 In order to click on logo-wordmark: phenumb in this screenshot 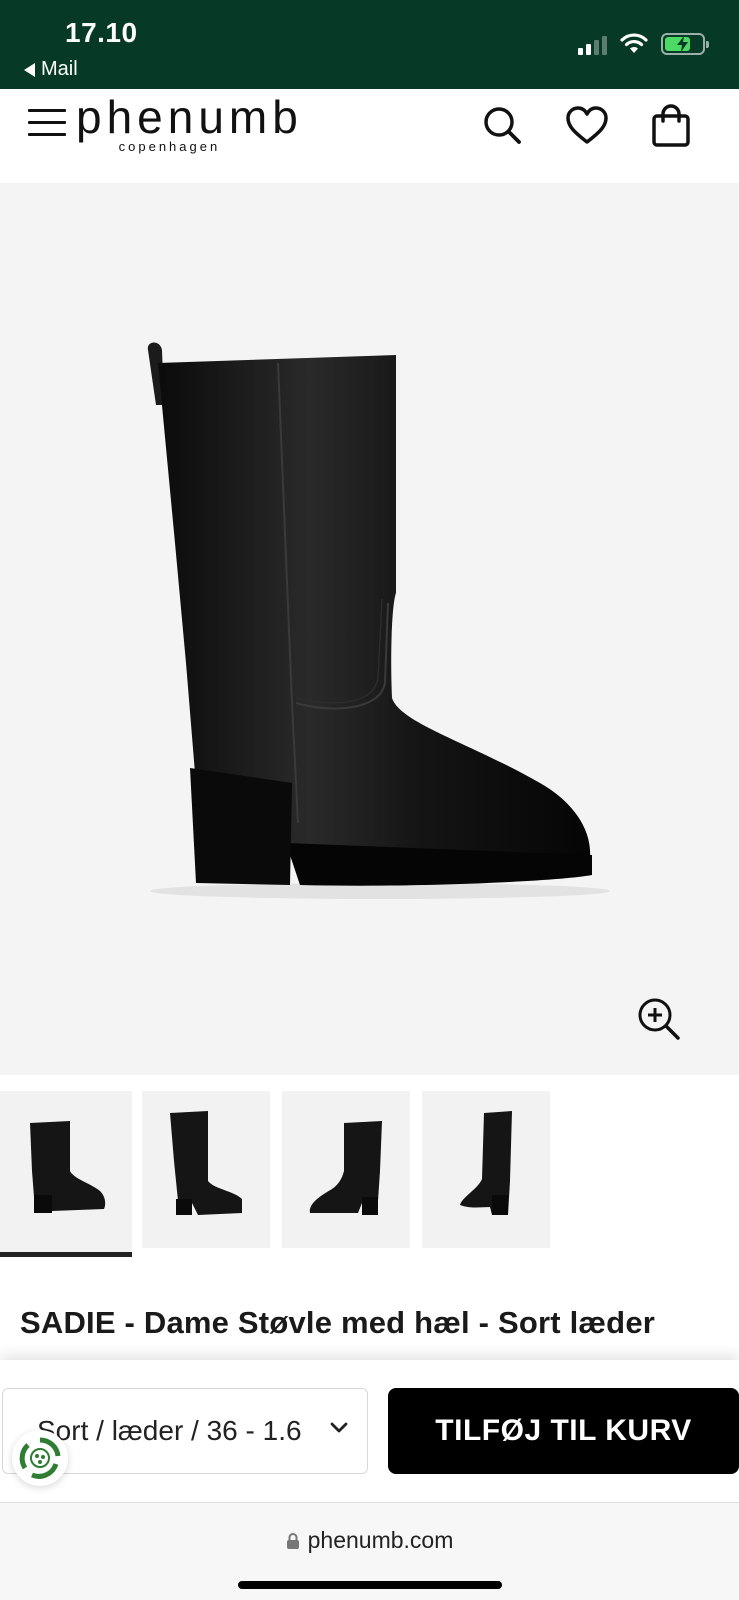, I will do `click(189, 117)`.